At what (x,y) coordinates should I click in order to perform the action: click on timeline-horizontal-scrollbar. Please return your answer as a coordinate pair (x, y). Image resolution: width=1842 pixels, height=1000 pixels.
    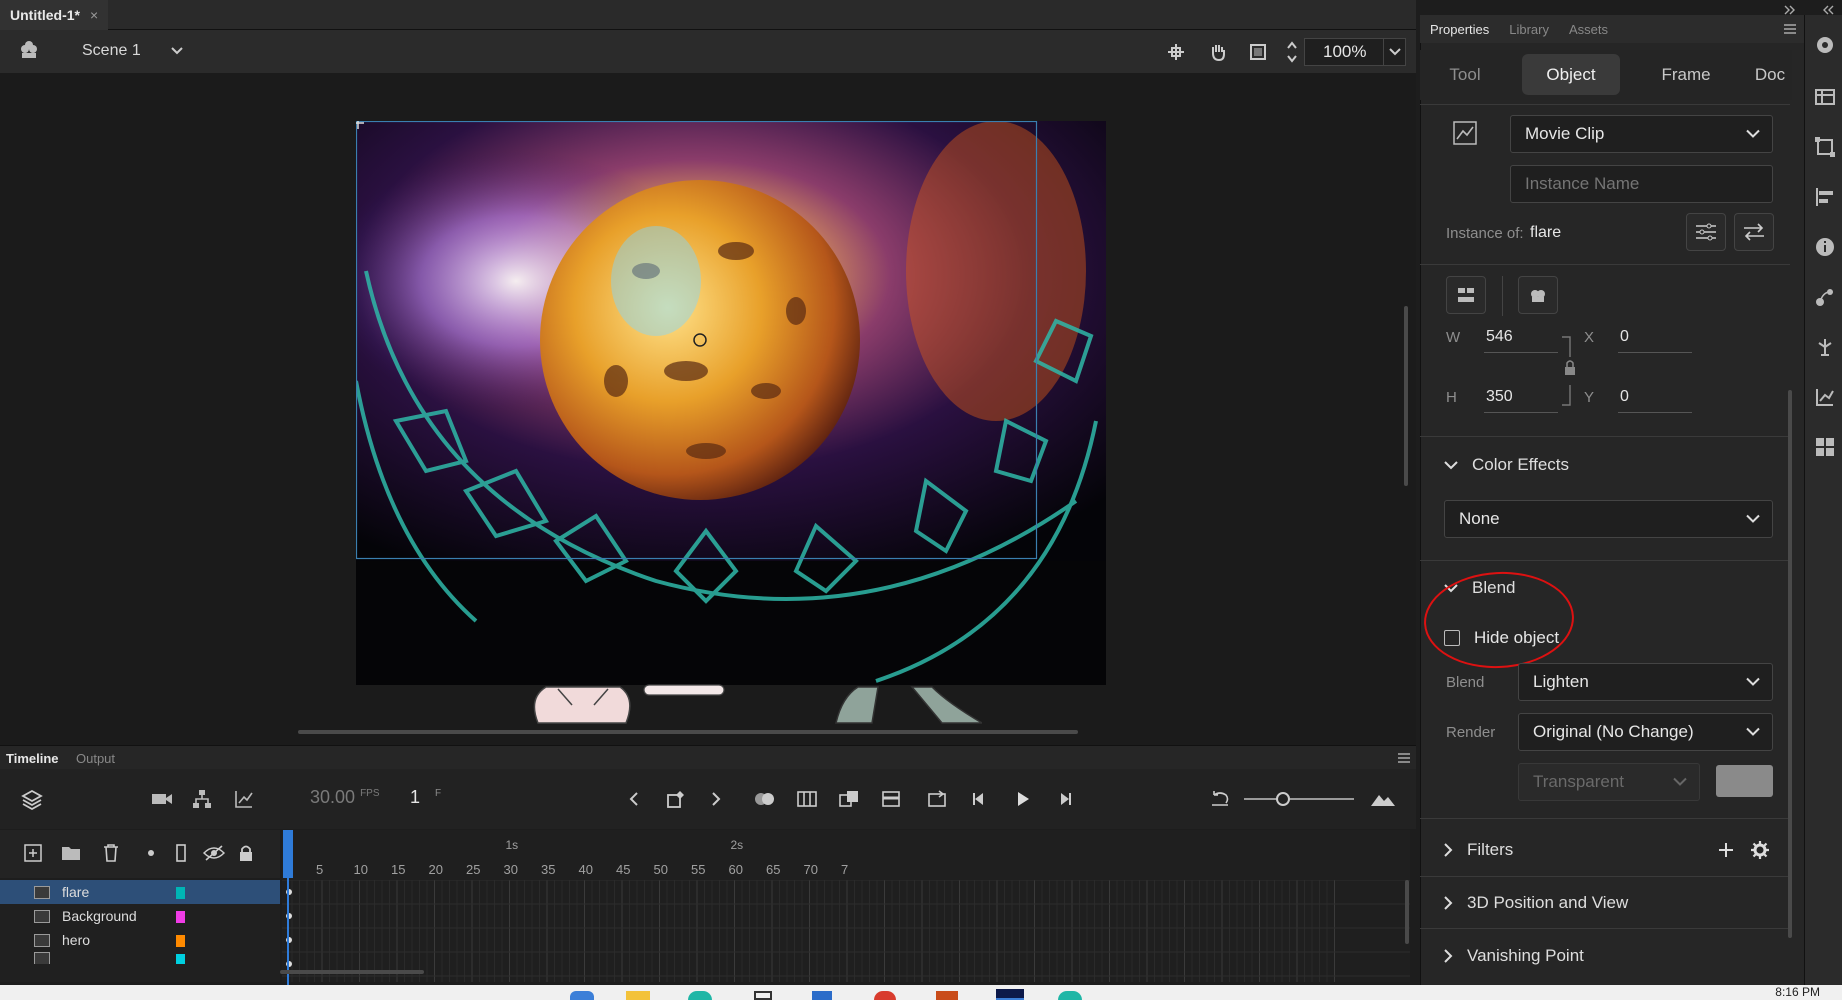
    Looking at the image, I should click on (352, 972).